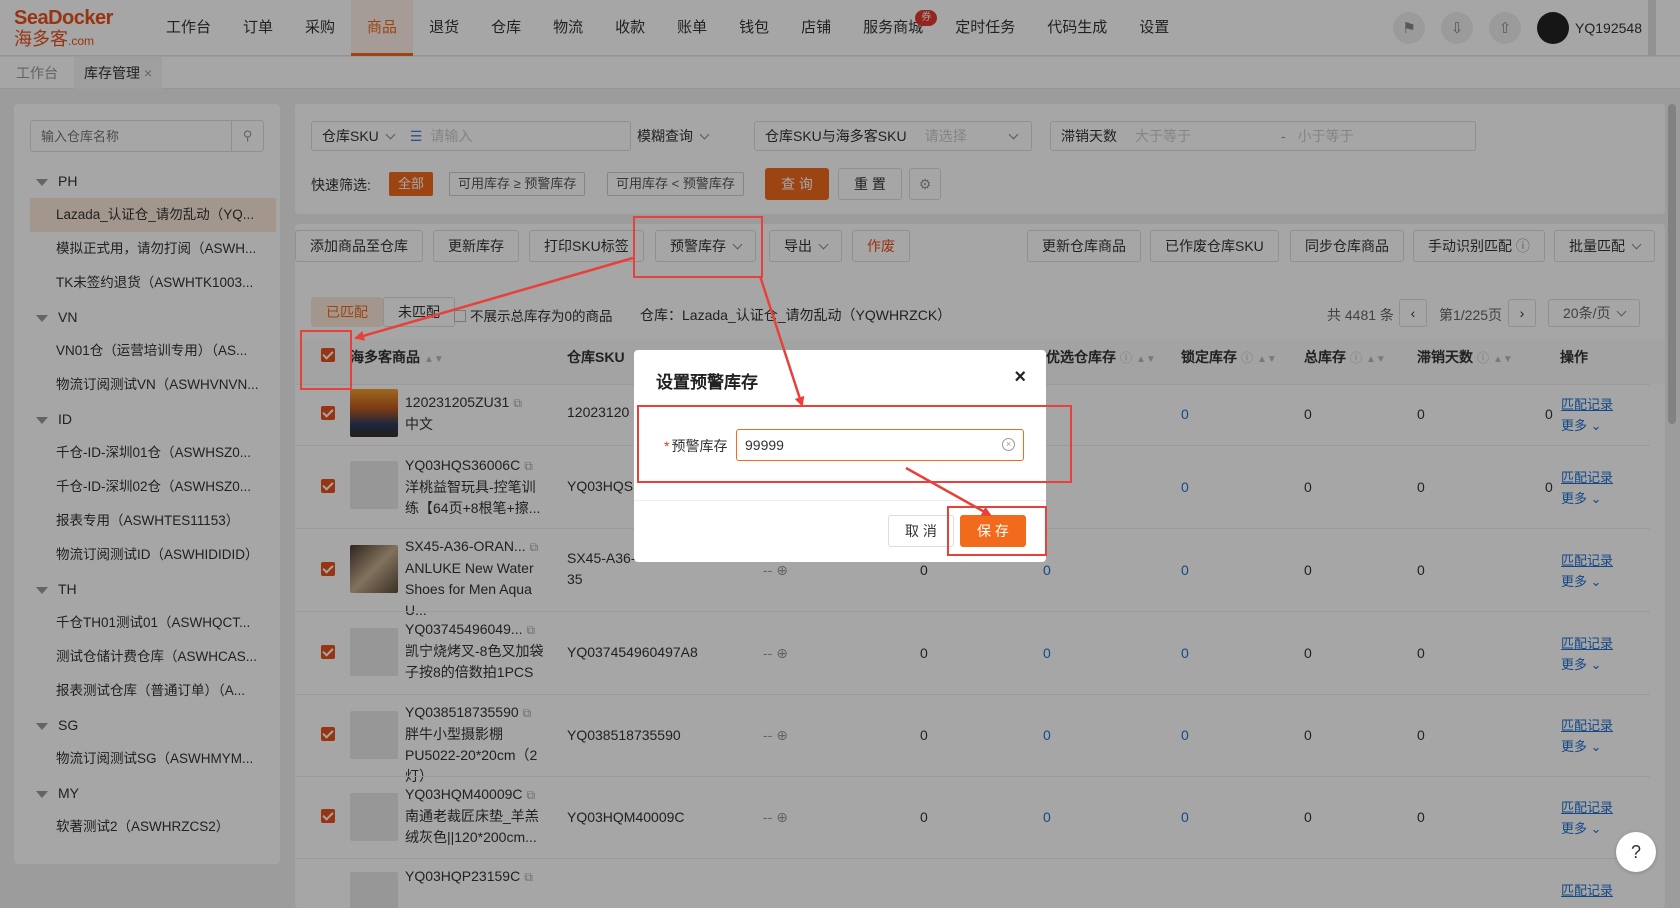 The height and width of the screenshot is (908, 1680). I want to click on cancel-button: 取 消, so click(921, 531).